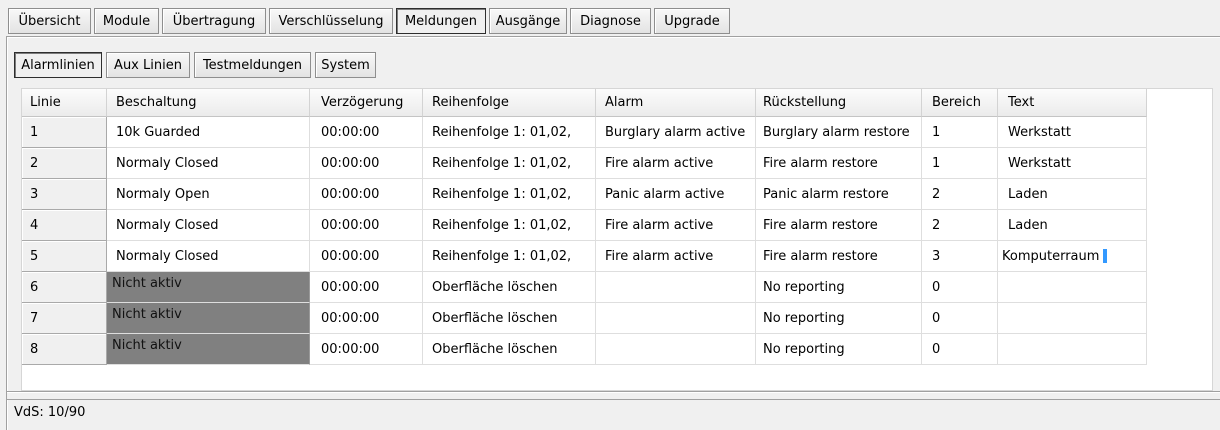 The image size is (1220, 430). I want to click on row-header-linie: 1, so click(64, 132).